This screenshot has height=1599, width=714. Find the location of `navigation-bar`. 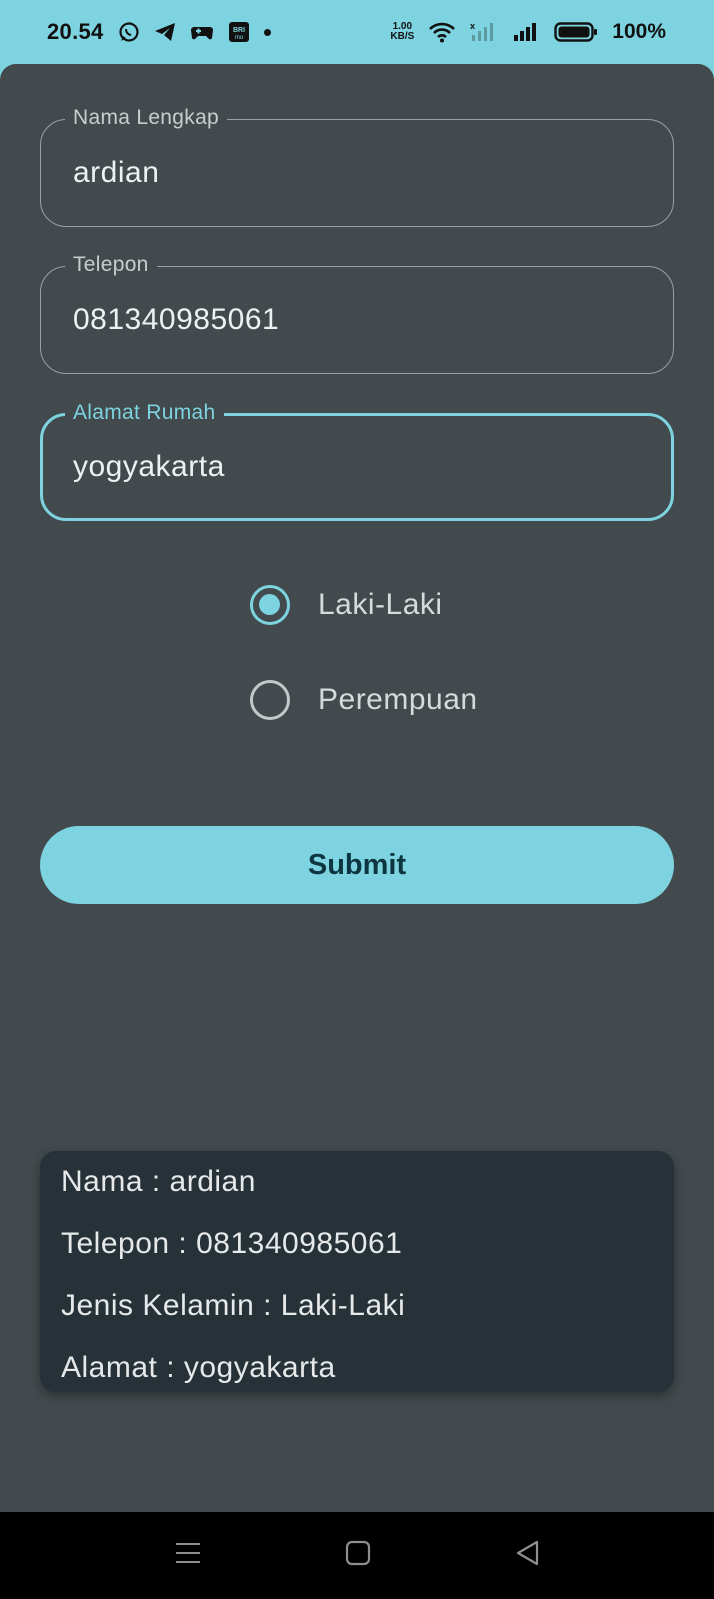

navigation-bar is located at coordinates (357, 1555).